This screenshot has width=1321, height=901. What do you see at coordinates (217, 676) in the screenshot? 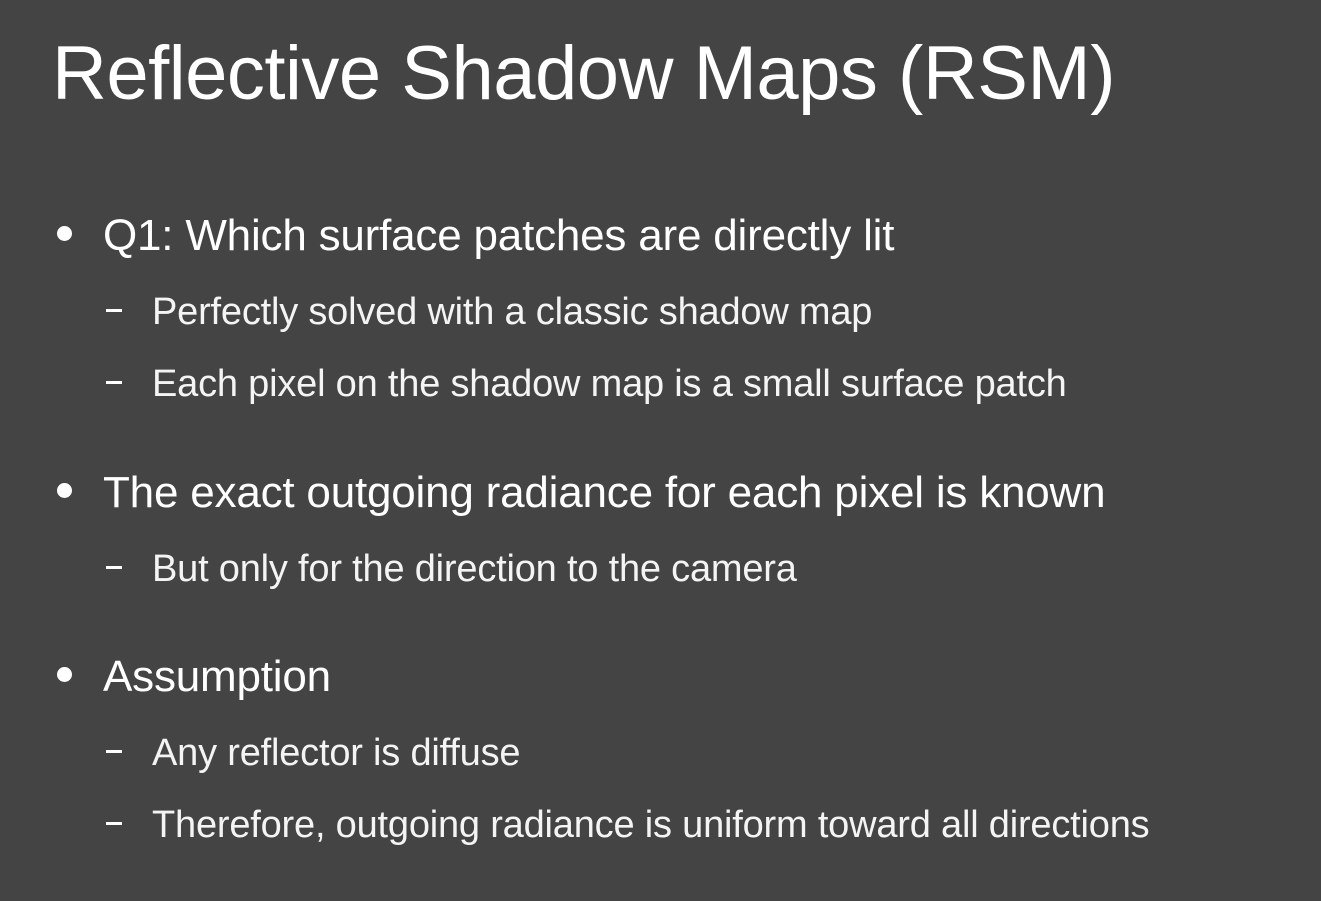
I see `bullet-text: Assumption` at bounding box center [217, 676].